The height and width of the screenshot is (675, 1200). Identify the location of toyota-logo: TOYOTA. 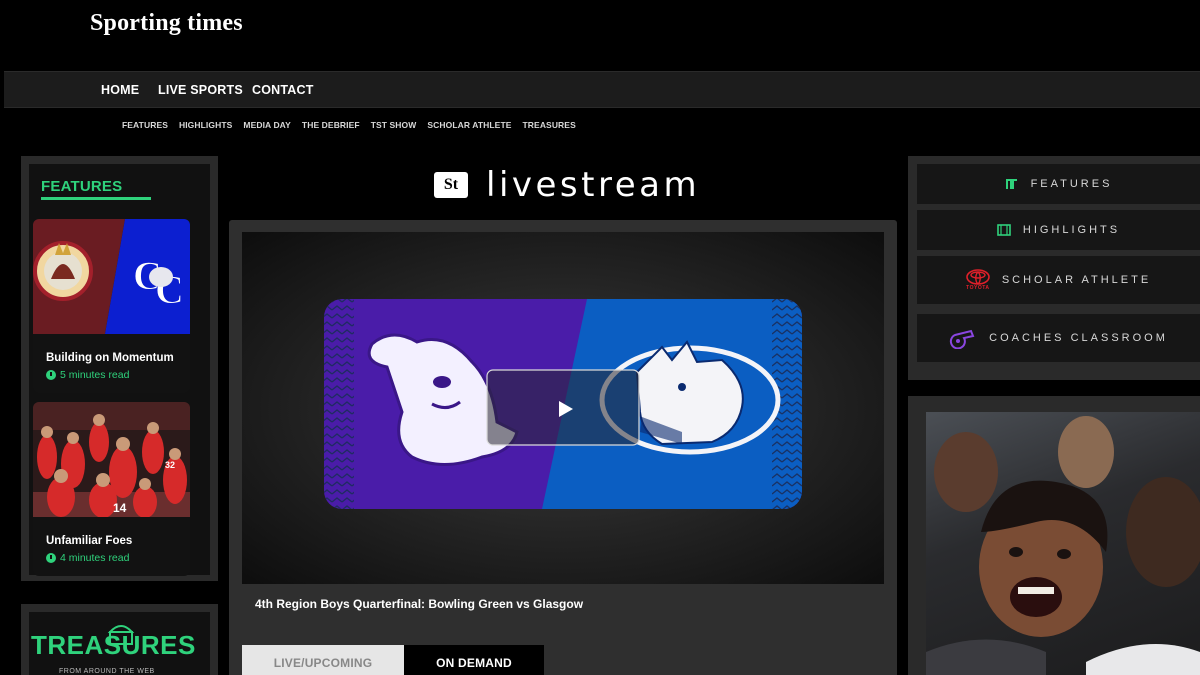
(978, 280).